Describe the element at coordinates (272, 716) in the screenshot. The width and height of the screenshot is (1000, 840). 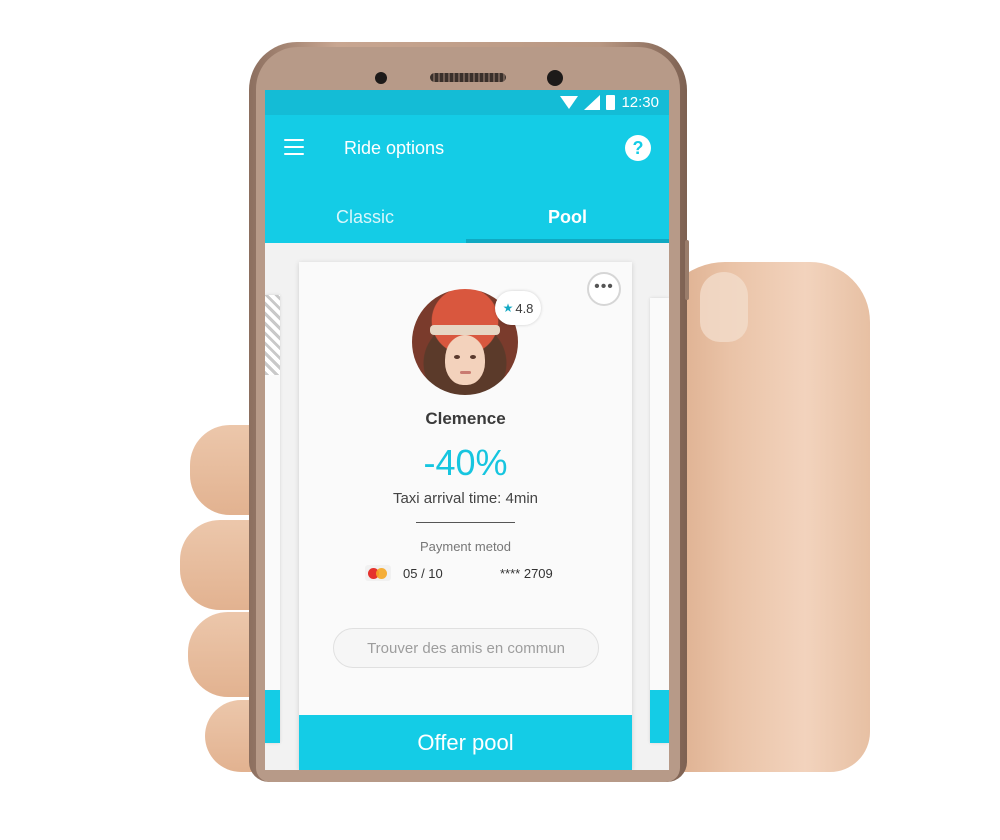
I see `previous-card-button` at that location.